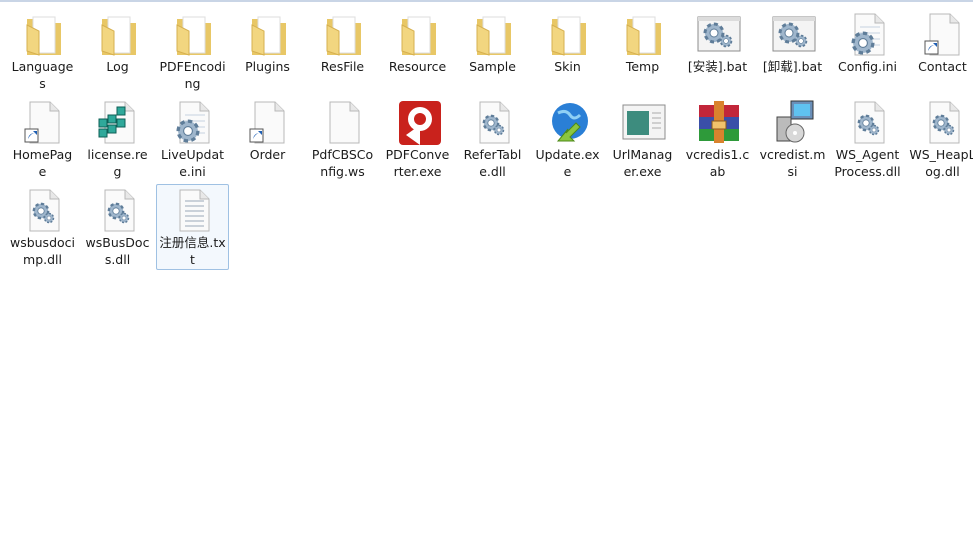 The height and width of the screenshot is (538, 973). I want to click on file-item-order: Order, so click(267, 139).